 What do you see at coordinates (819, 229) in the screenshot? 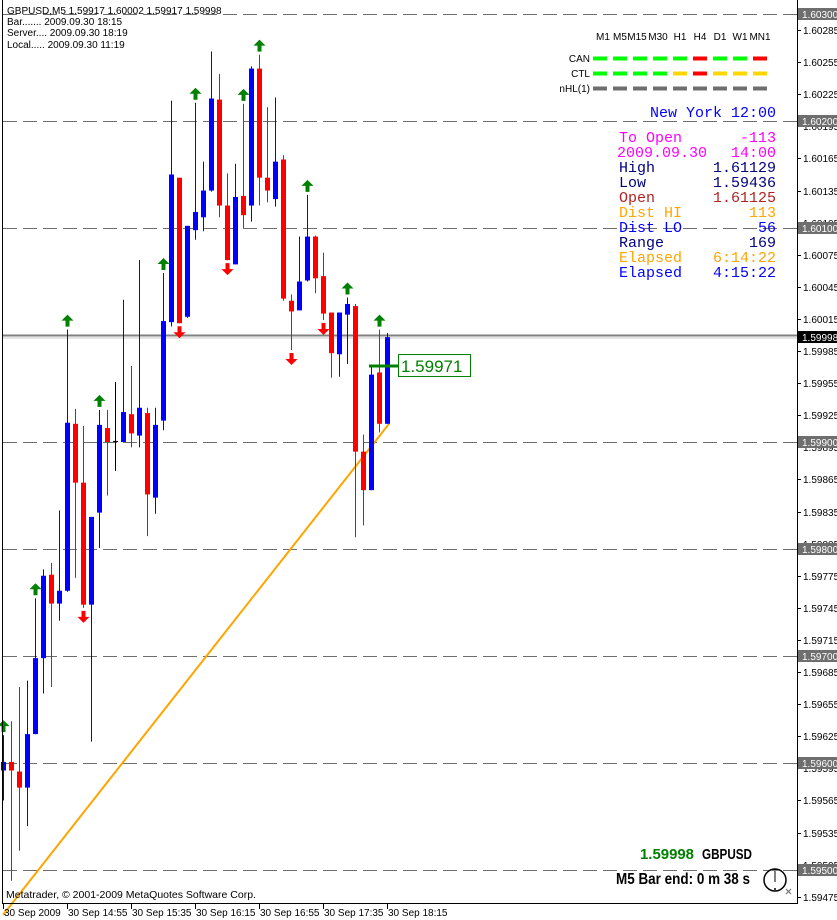
I see `round-level-label: 1.60100` at bounding box center [819, 229].